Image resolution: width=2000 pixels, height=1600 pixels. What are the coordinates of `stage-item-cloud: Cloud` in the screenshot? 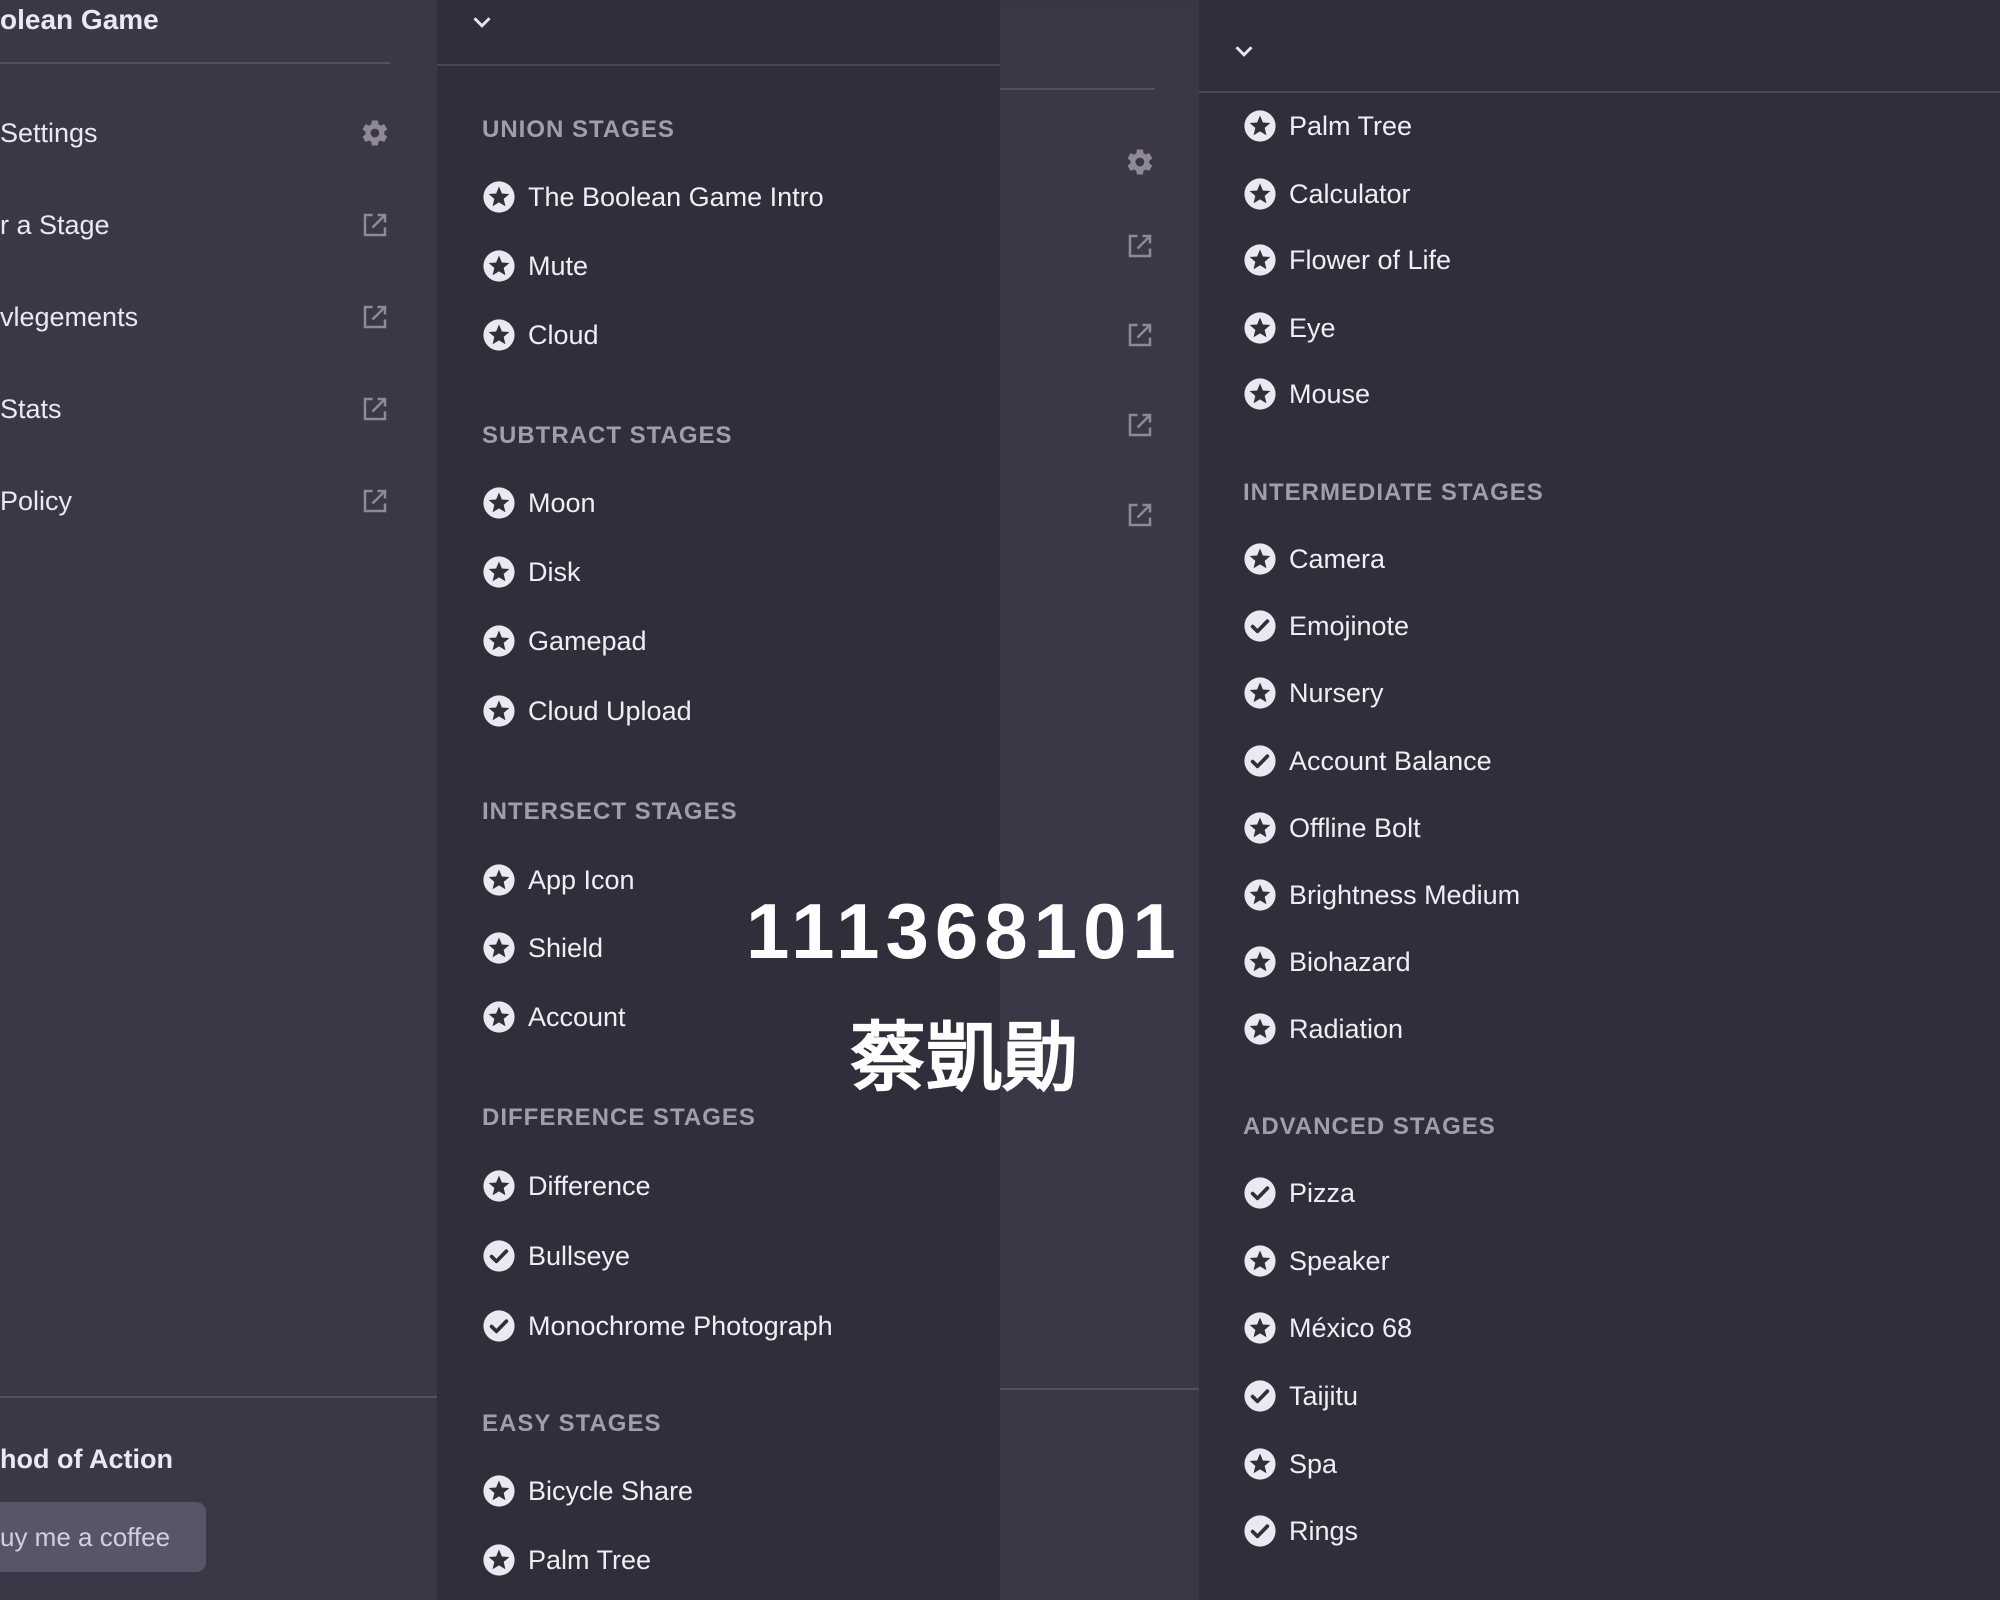 It's located at (732, 335).